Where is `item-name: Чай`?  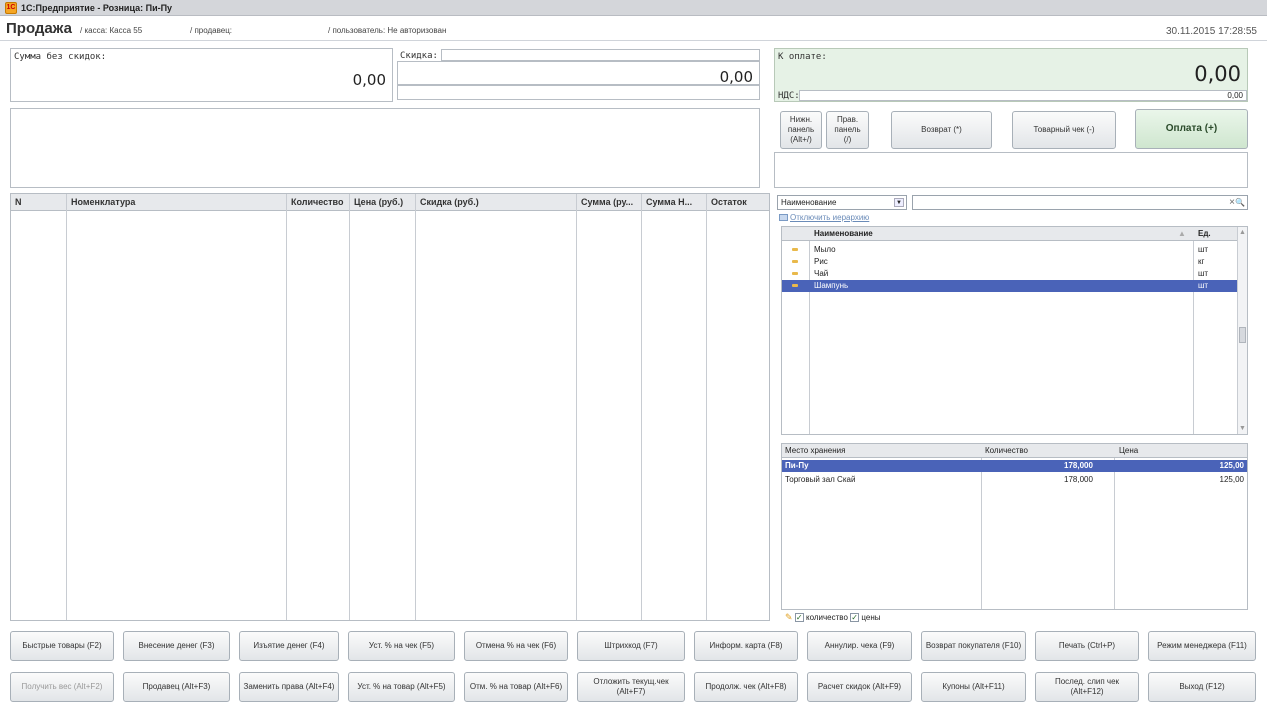
item-name: Чай is located at coordinates (821, 273).